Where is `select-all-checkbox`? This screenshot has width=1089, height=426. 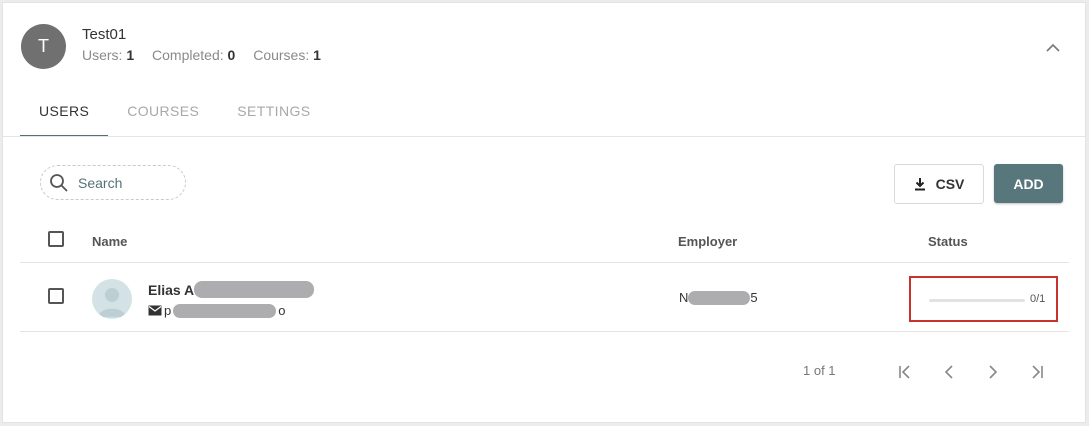 select-all-checkbox is located at coordinates (56, 239).